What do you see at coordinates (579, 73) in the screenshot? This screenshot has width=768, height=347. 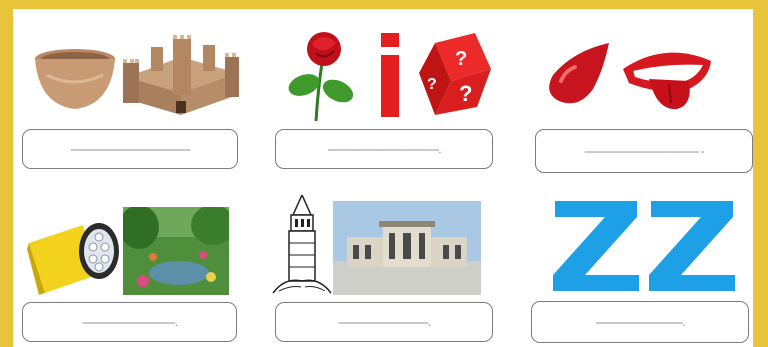 I see `blood-drop-image` at bounding box center [579, 73].